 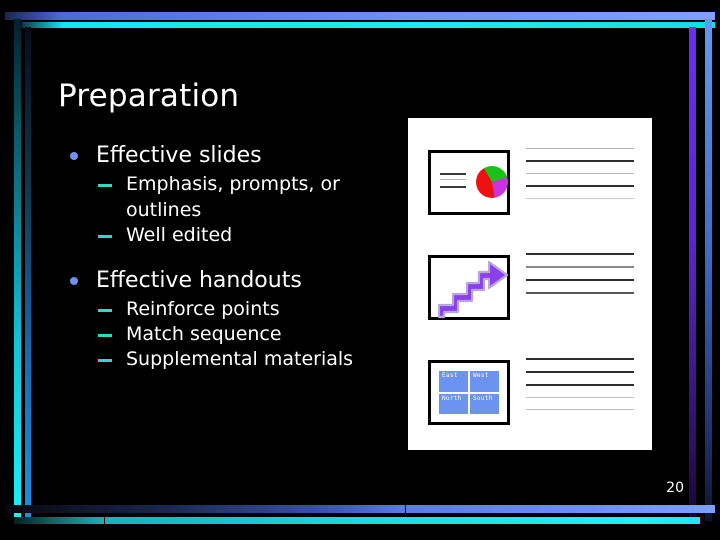 I want to click on page-number: 20, so click(x=675, y=488).